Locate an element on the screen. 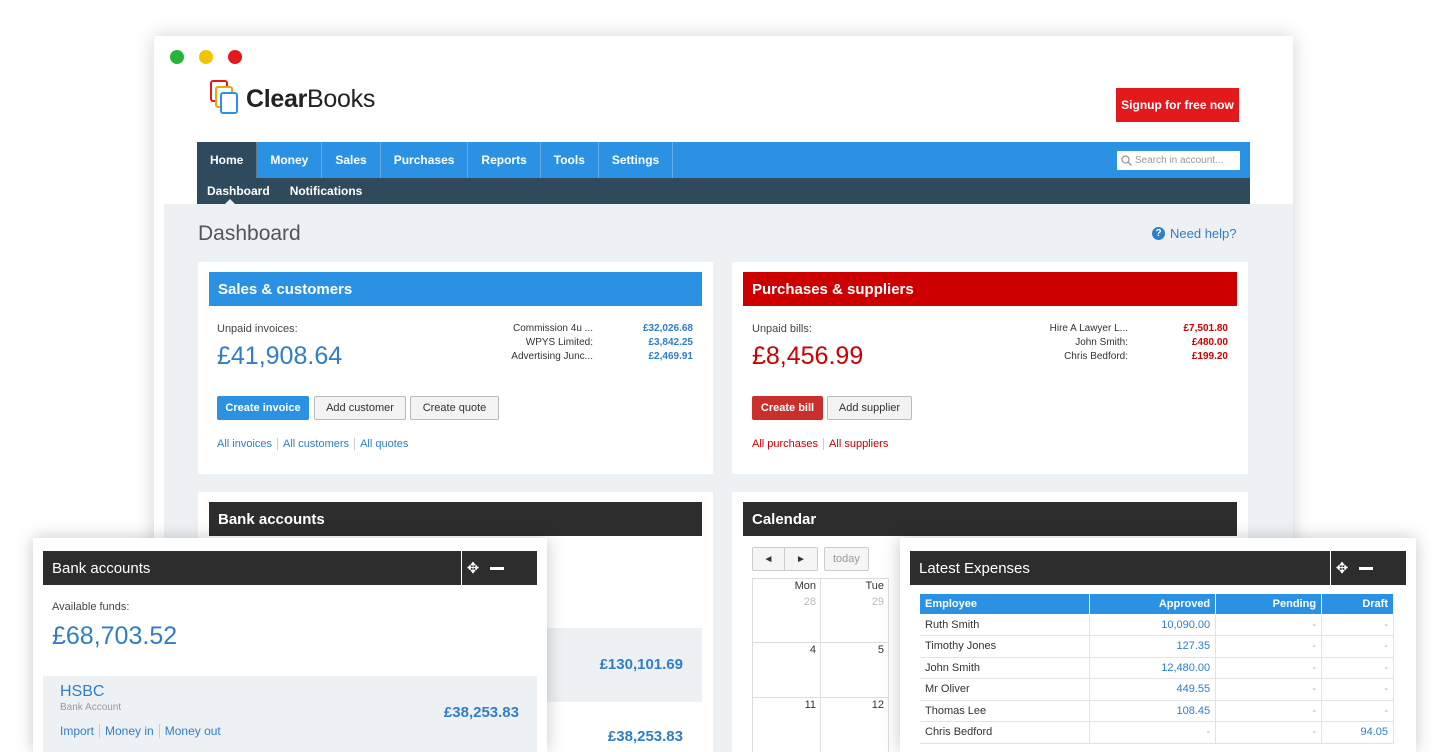 The image size is (1448, 752). purchases-card-title: Purchases & suppliers is located at coordinates (990, 289).